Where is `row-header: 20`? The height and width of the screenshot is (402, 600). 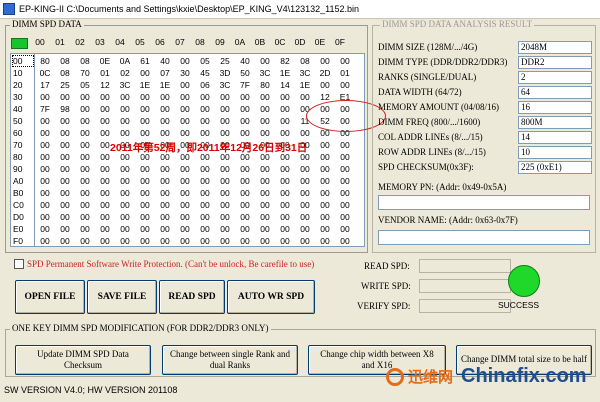
row-header: 20 is located at coordinates (17, 85).